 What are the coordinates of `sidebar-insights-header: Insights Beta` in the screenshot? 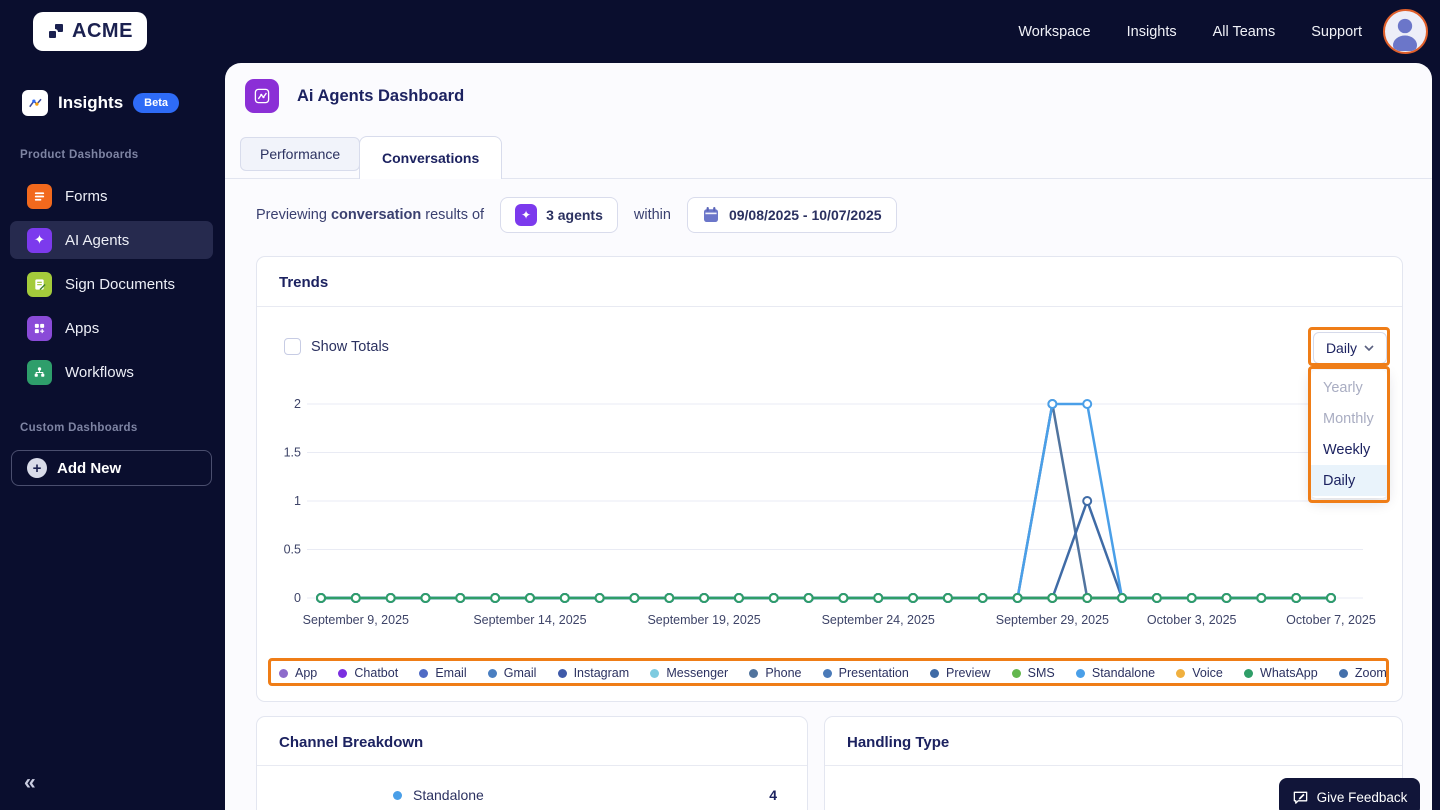 It's located at (101, 103).